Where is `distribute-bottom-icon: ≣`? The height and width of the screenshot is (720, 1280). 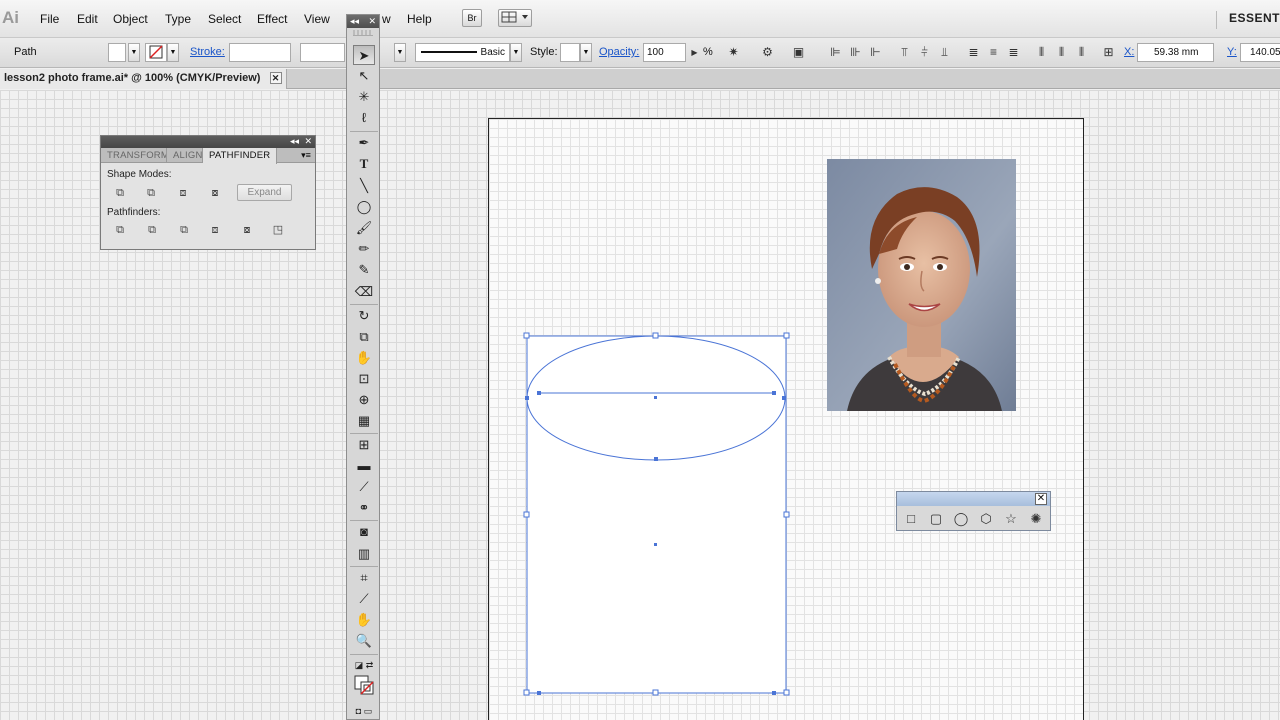
distribute-bottom-icon: ≣ is located at coordinates (1013, 52).